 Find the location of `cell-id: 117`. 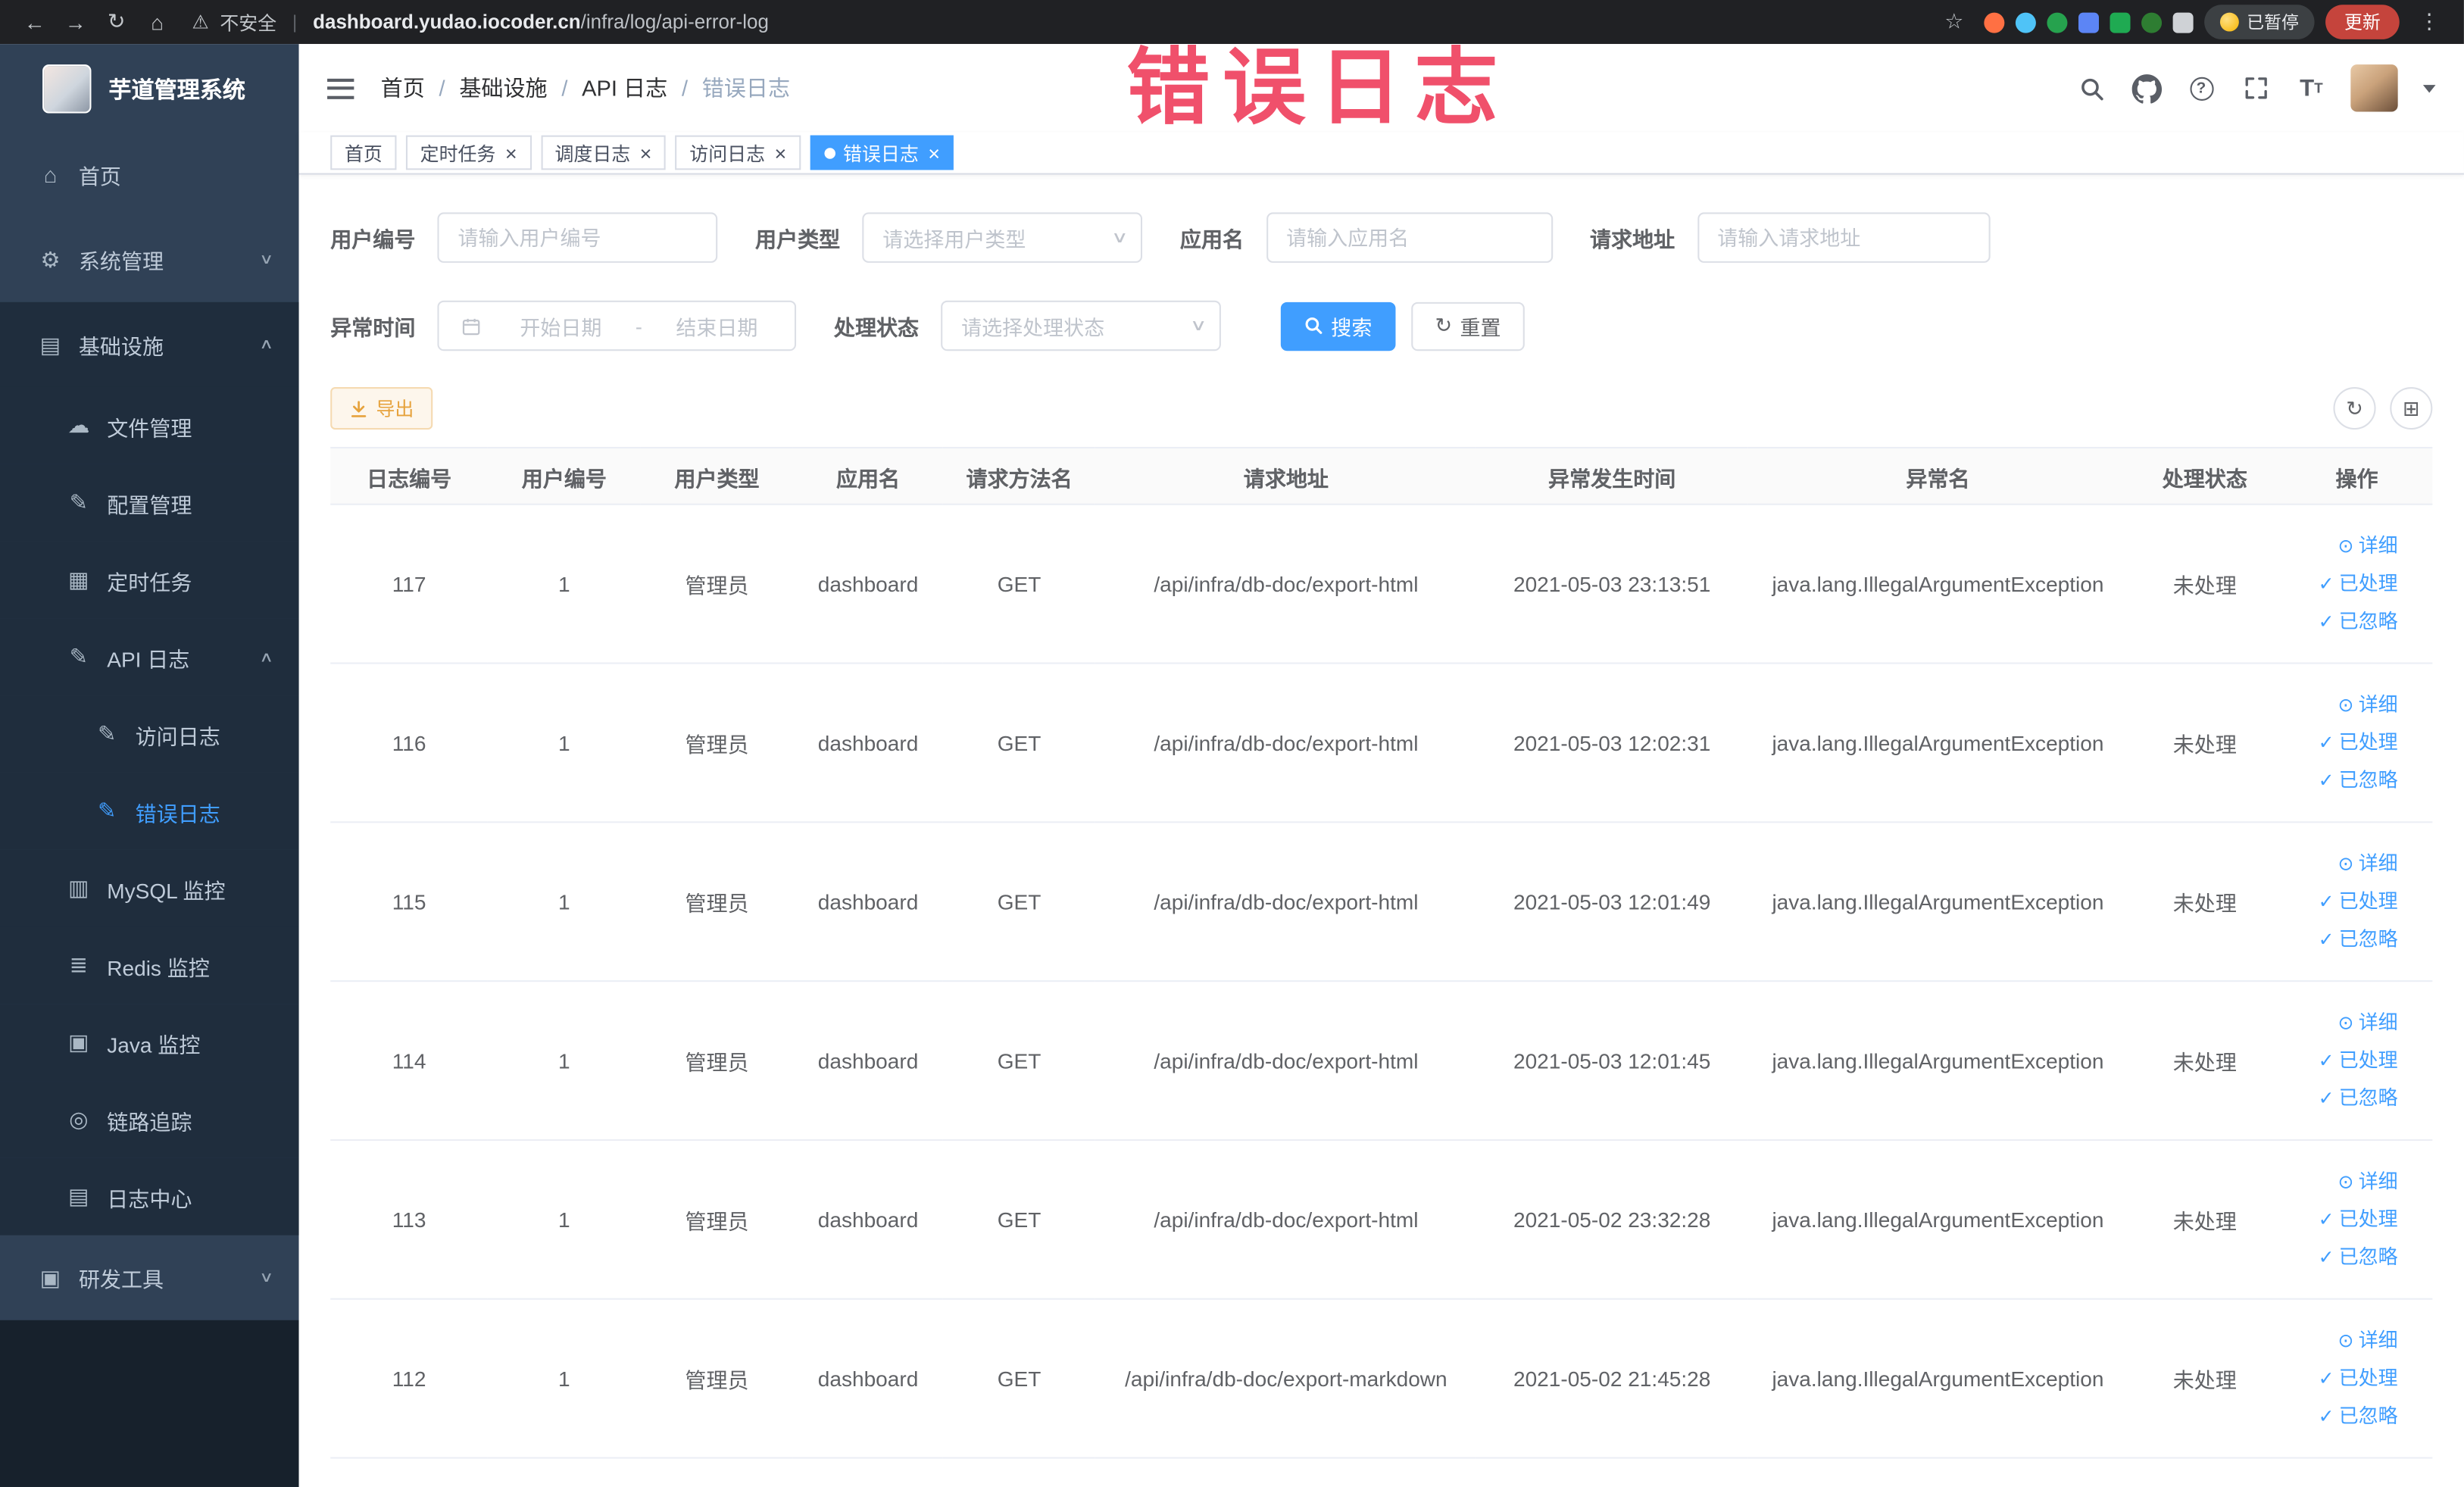

cell-id: 117 is located at coordinates (409, 584).